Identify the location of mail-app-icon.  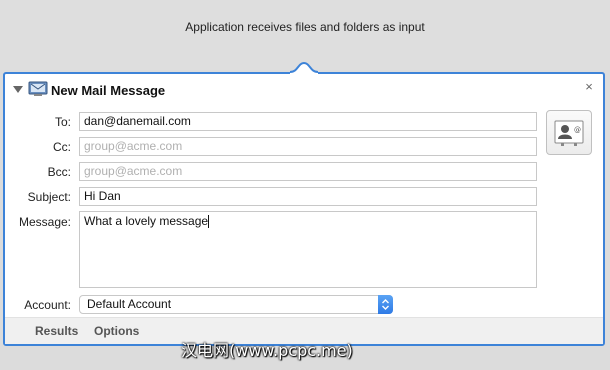
(38, 88).